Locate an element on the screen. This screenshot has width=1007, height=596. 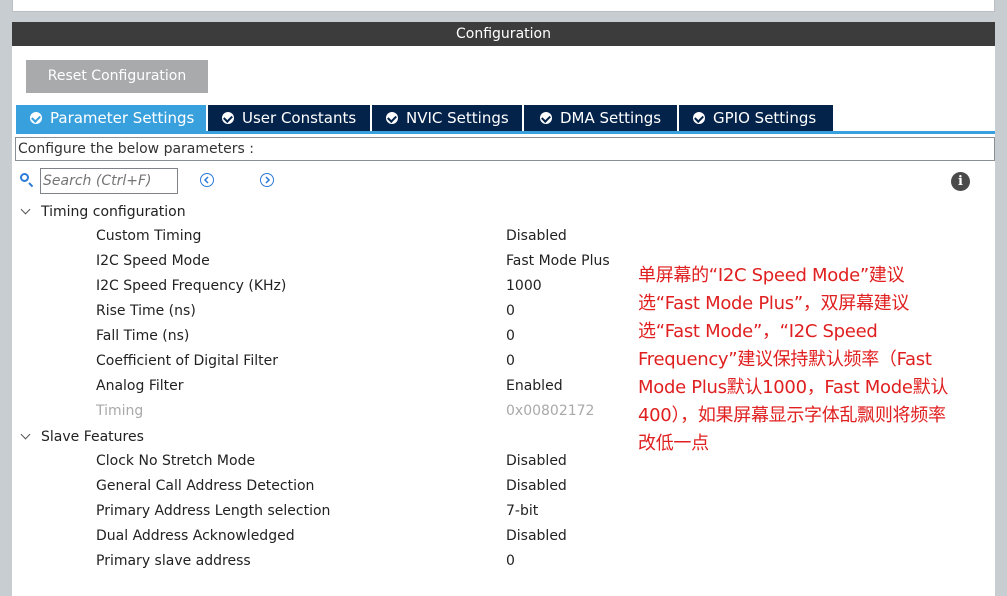
tab-label: NVIC Settings is located at coordinates (457, 118).